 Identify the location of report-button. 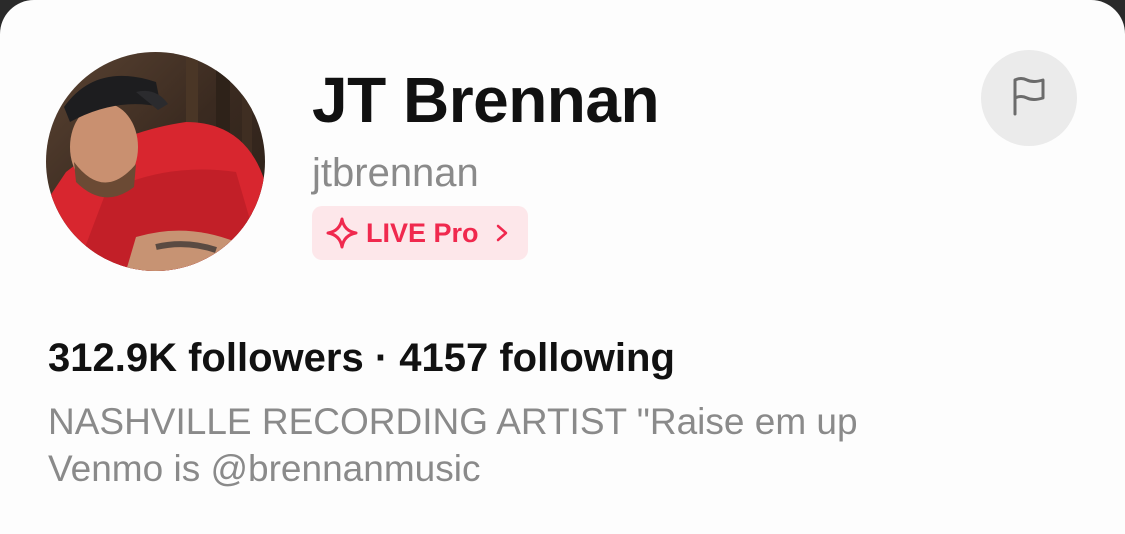
(1029, 98).